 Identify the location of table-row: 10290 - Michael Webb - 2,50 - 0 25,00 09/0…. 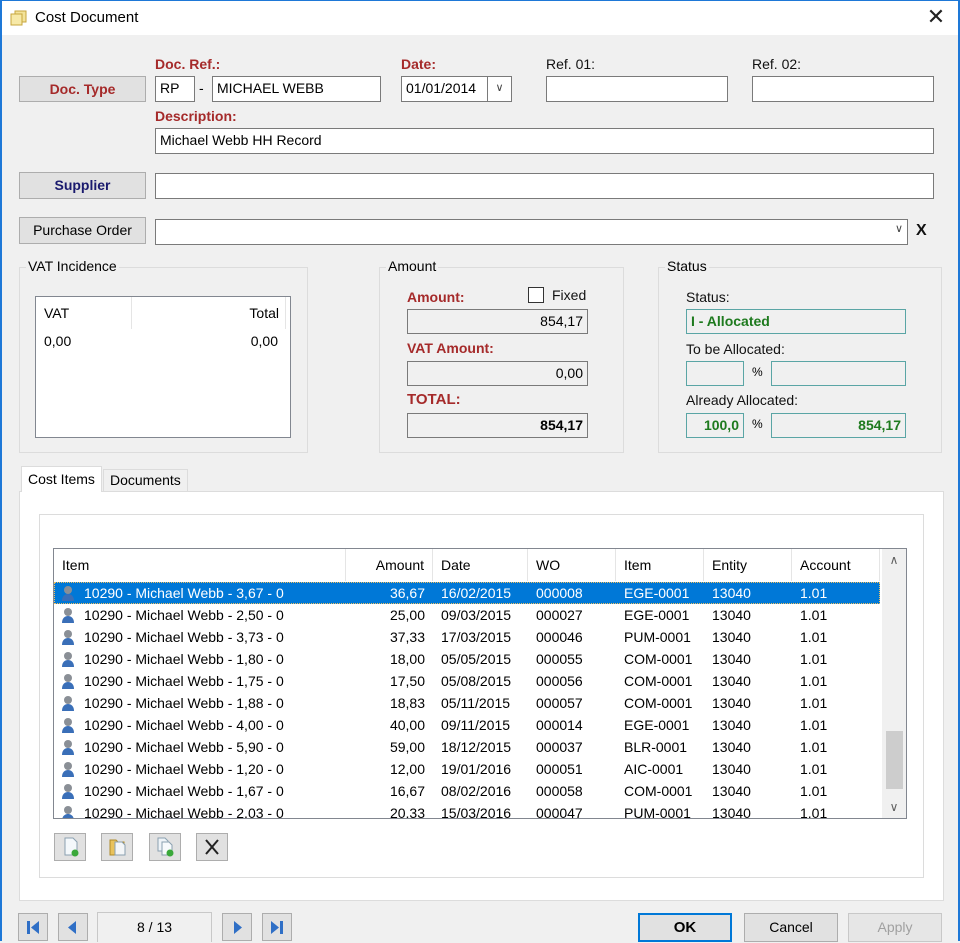
(467, 615).